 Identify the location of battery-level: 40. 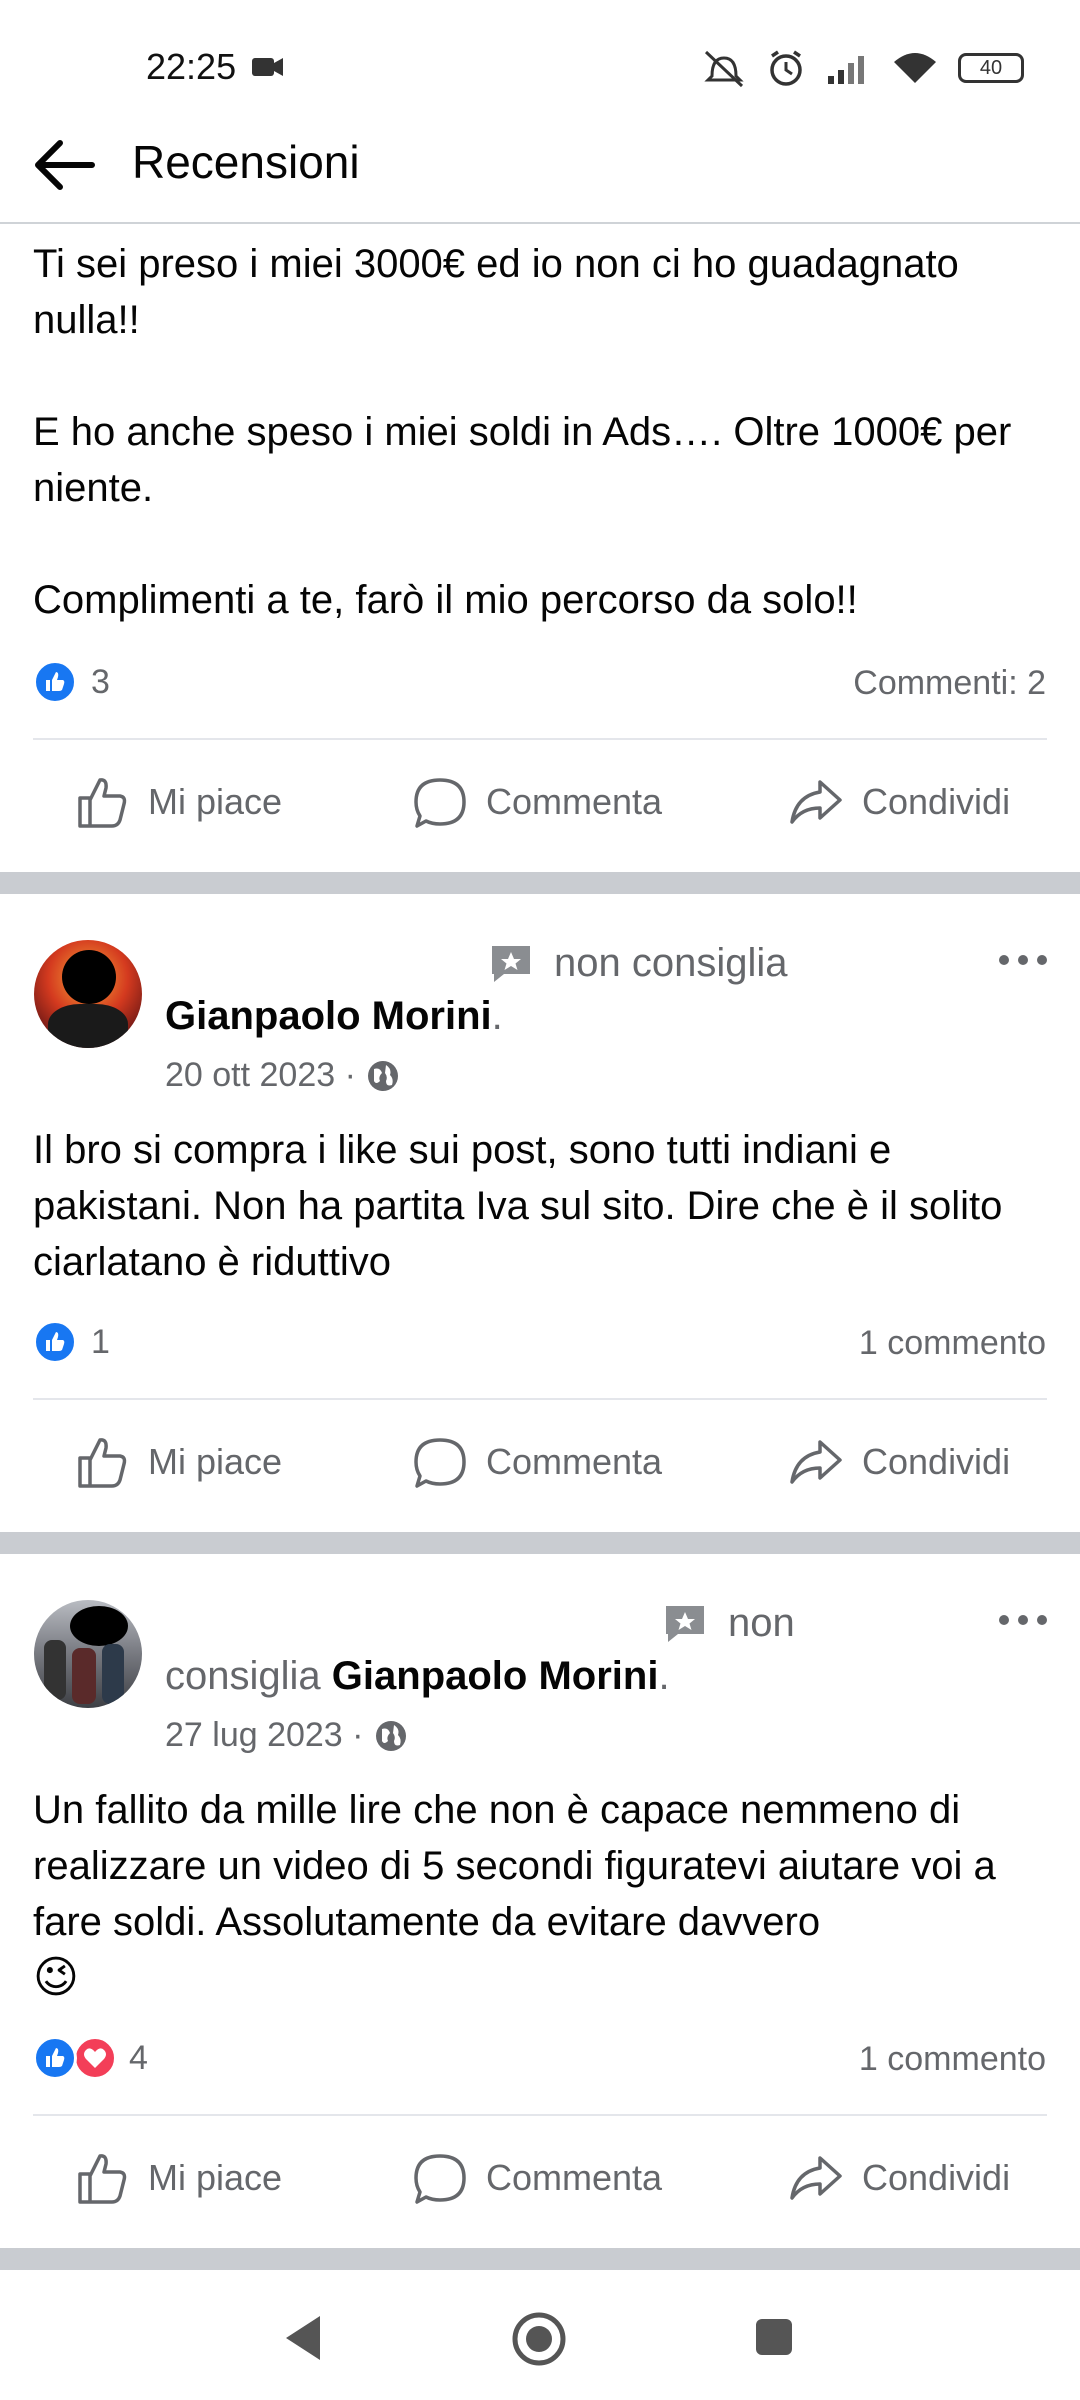
(991, 67).